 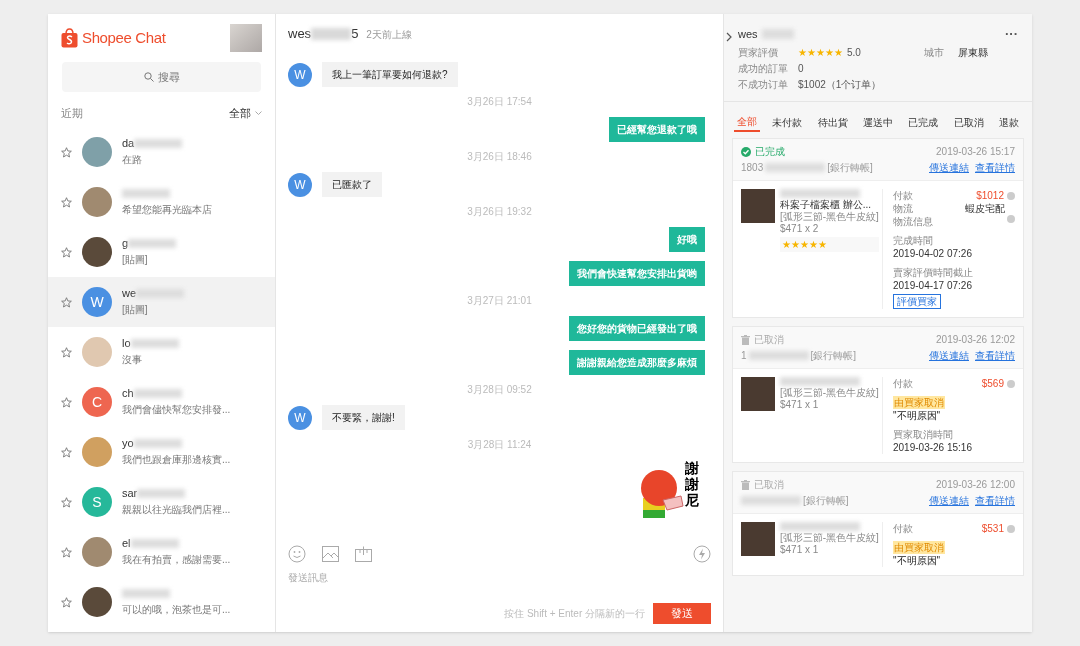 What do you see at coordinates (355, 34) in the screenshot?
I see `chat-contact-name-end: 5` at bounding box center [355, 34].